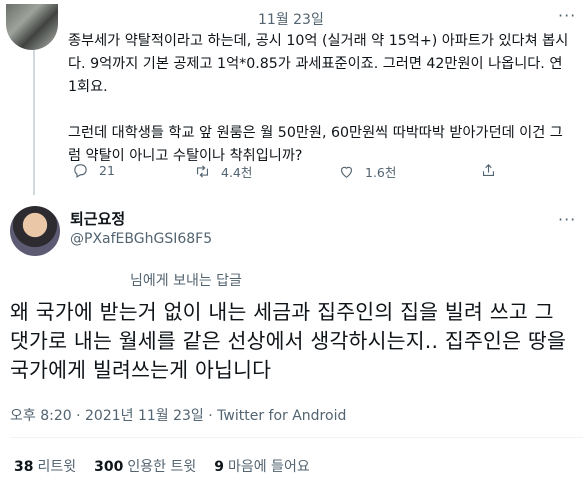 Image resolution: width=583 pixels, height=482 pixels. I want to click on author-avatar, so click(35, 231).